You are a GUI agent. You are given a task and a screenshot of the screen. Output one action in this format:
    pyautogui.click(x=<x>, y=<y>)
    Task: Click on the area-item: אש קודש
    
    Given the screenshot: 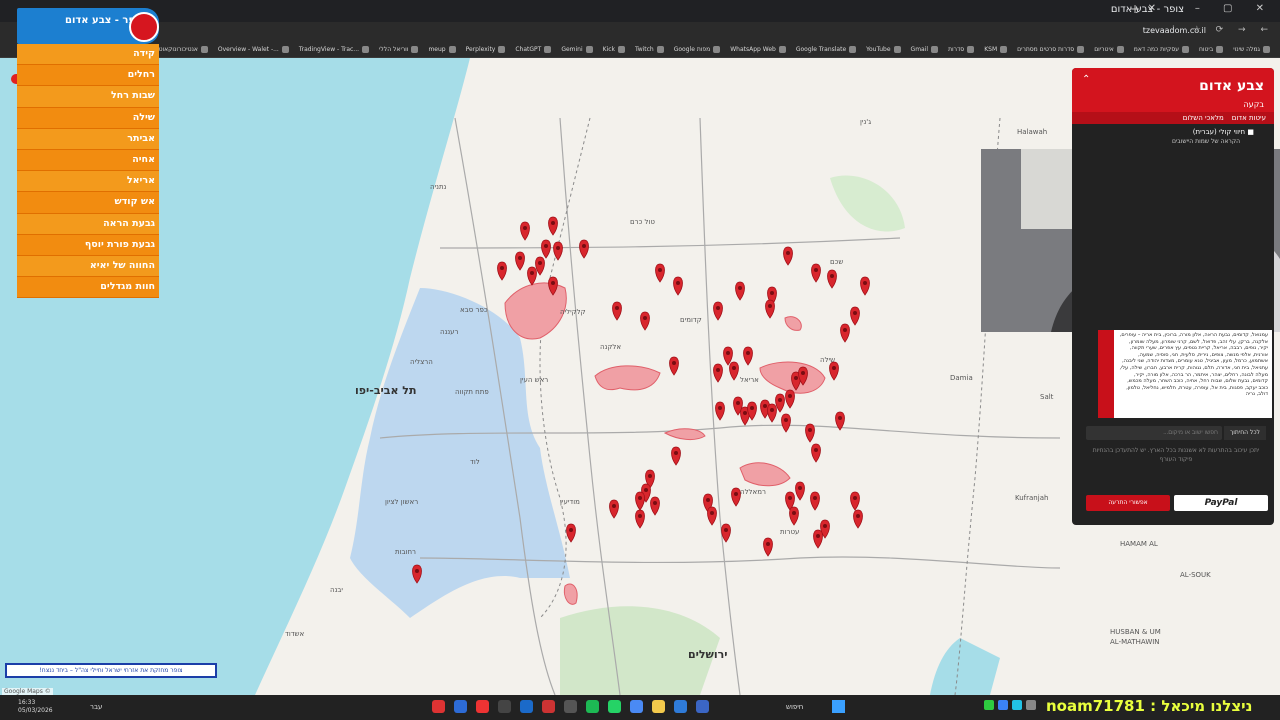 What is the action you would take?
    pyautogui.click(x=88, y=203)
    